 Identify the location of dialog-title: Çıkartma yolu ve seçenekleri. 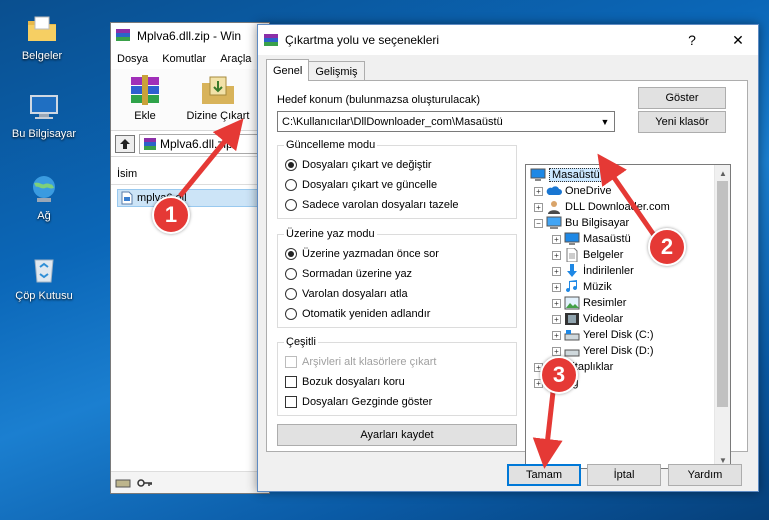
(362, 40).